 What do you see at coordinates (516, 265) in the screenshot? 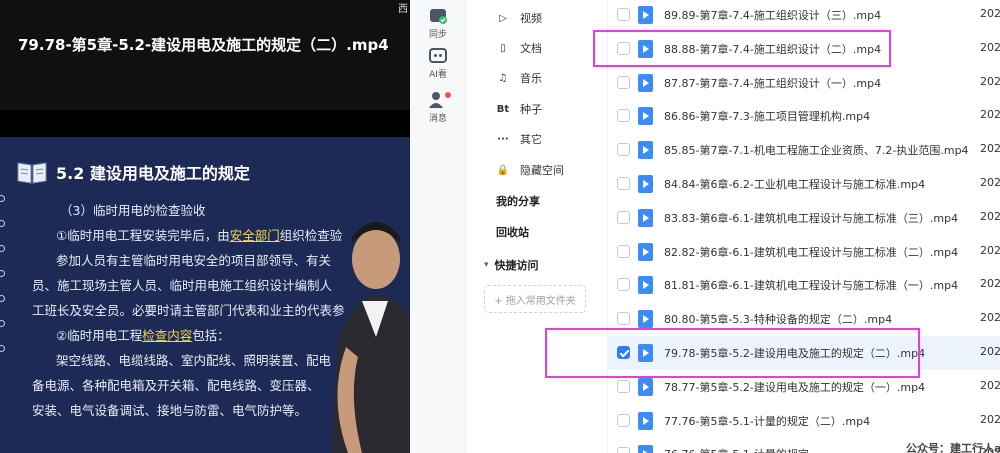
I see `quick-access-label: 快捷访问` at bounding box center [516, 265].